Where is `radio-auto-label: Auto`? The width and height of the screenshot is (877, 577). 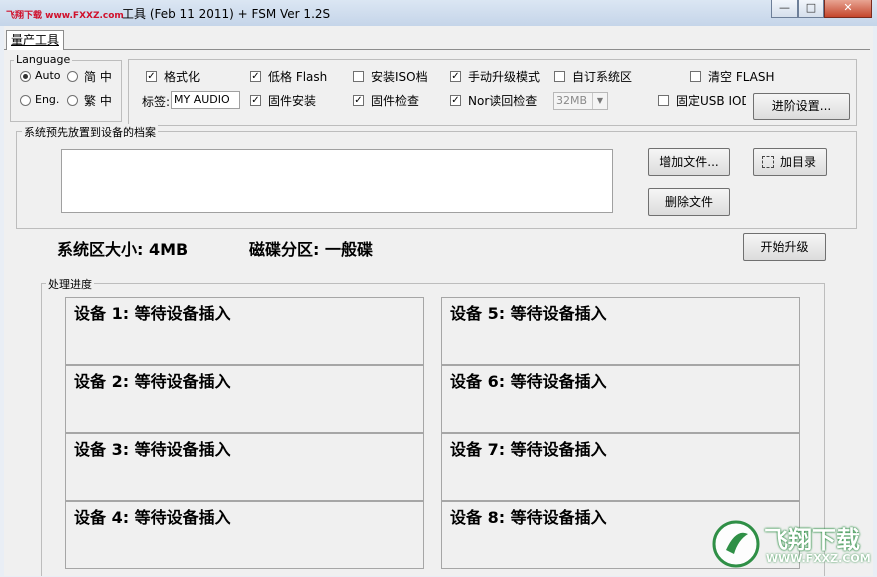 radio-auto-label: Auto is located at coordinates (48, 75).